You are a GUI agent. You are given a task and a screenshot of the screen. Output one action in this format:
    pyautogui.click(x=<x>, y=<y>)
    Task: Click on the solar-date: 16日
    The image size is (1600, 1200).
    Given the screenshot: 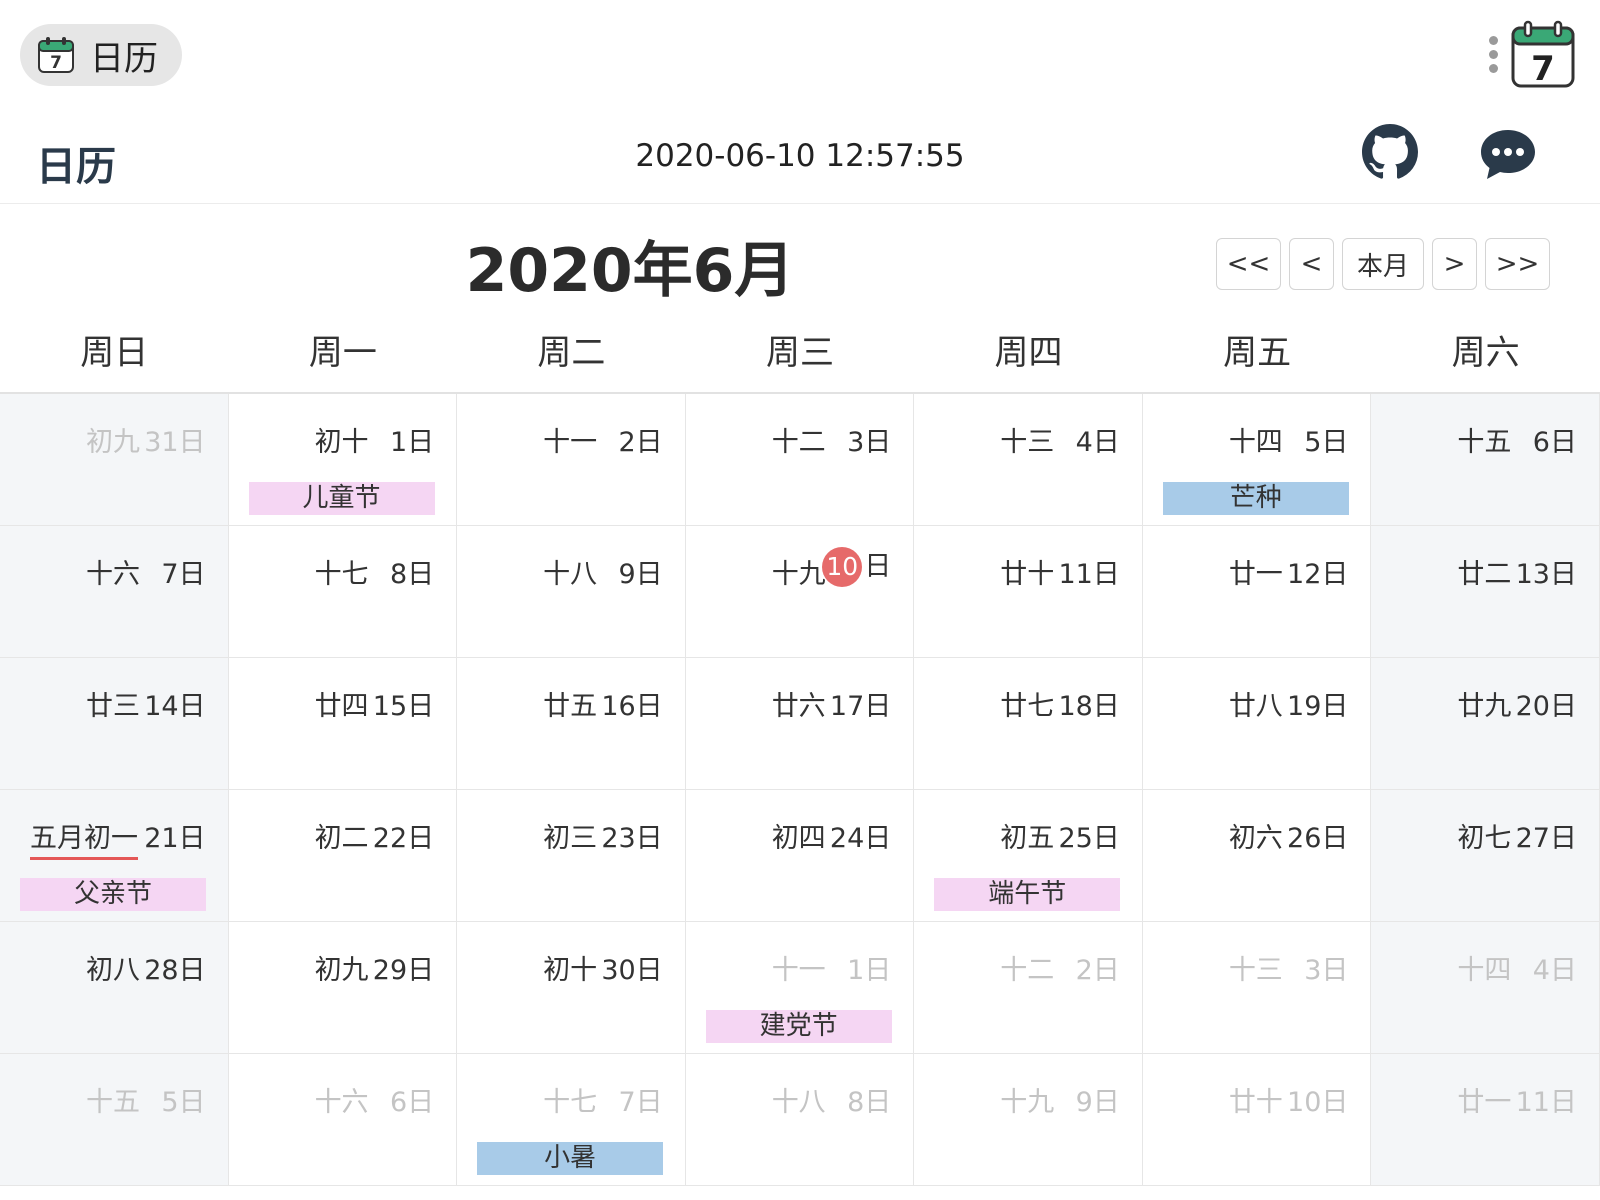 What is the action you would take?
    pyautogui.click(x=632, y=706)
    